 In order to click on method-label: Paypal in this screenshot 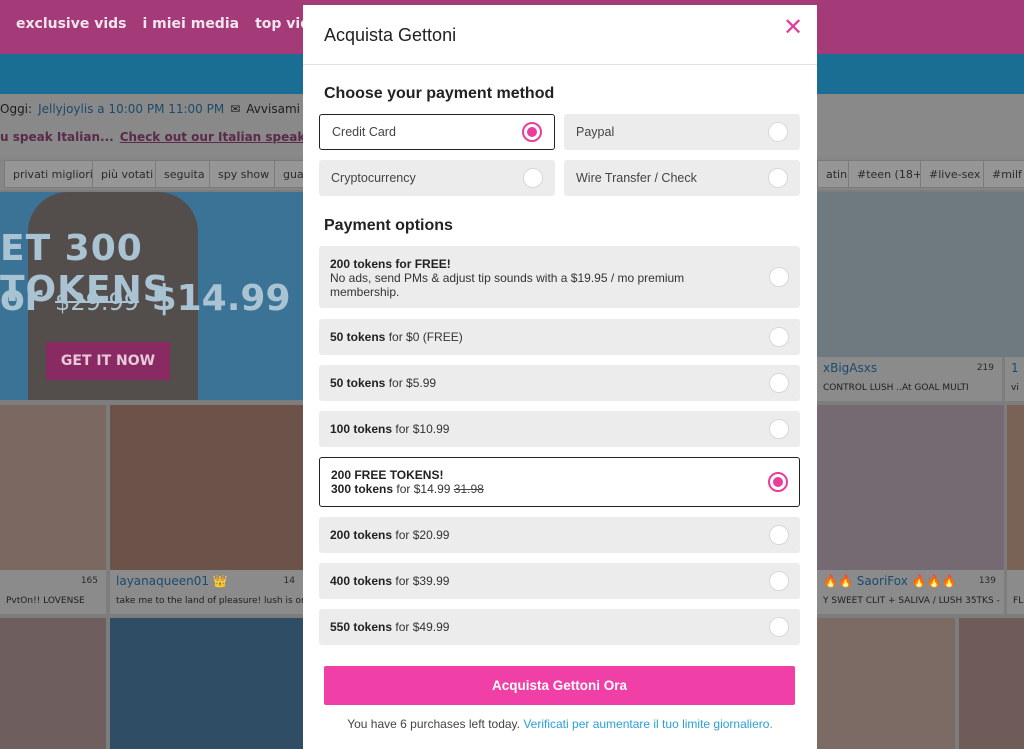, I will do `click(595, 132)`.